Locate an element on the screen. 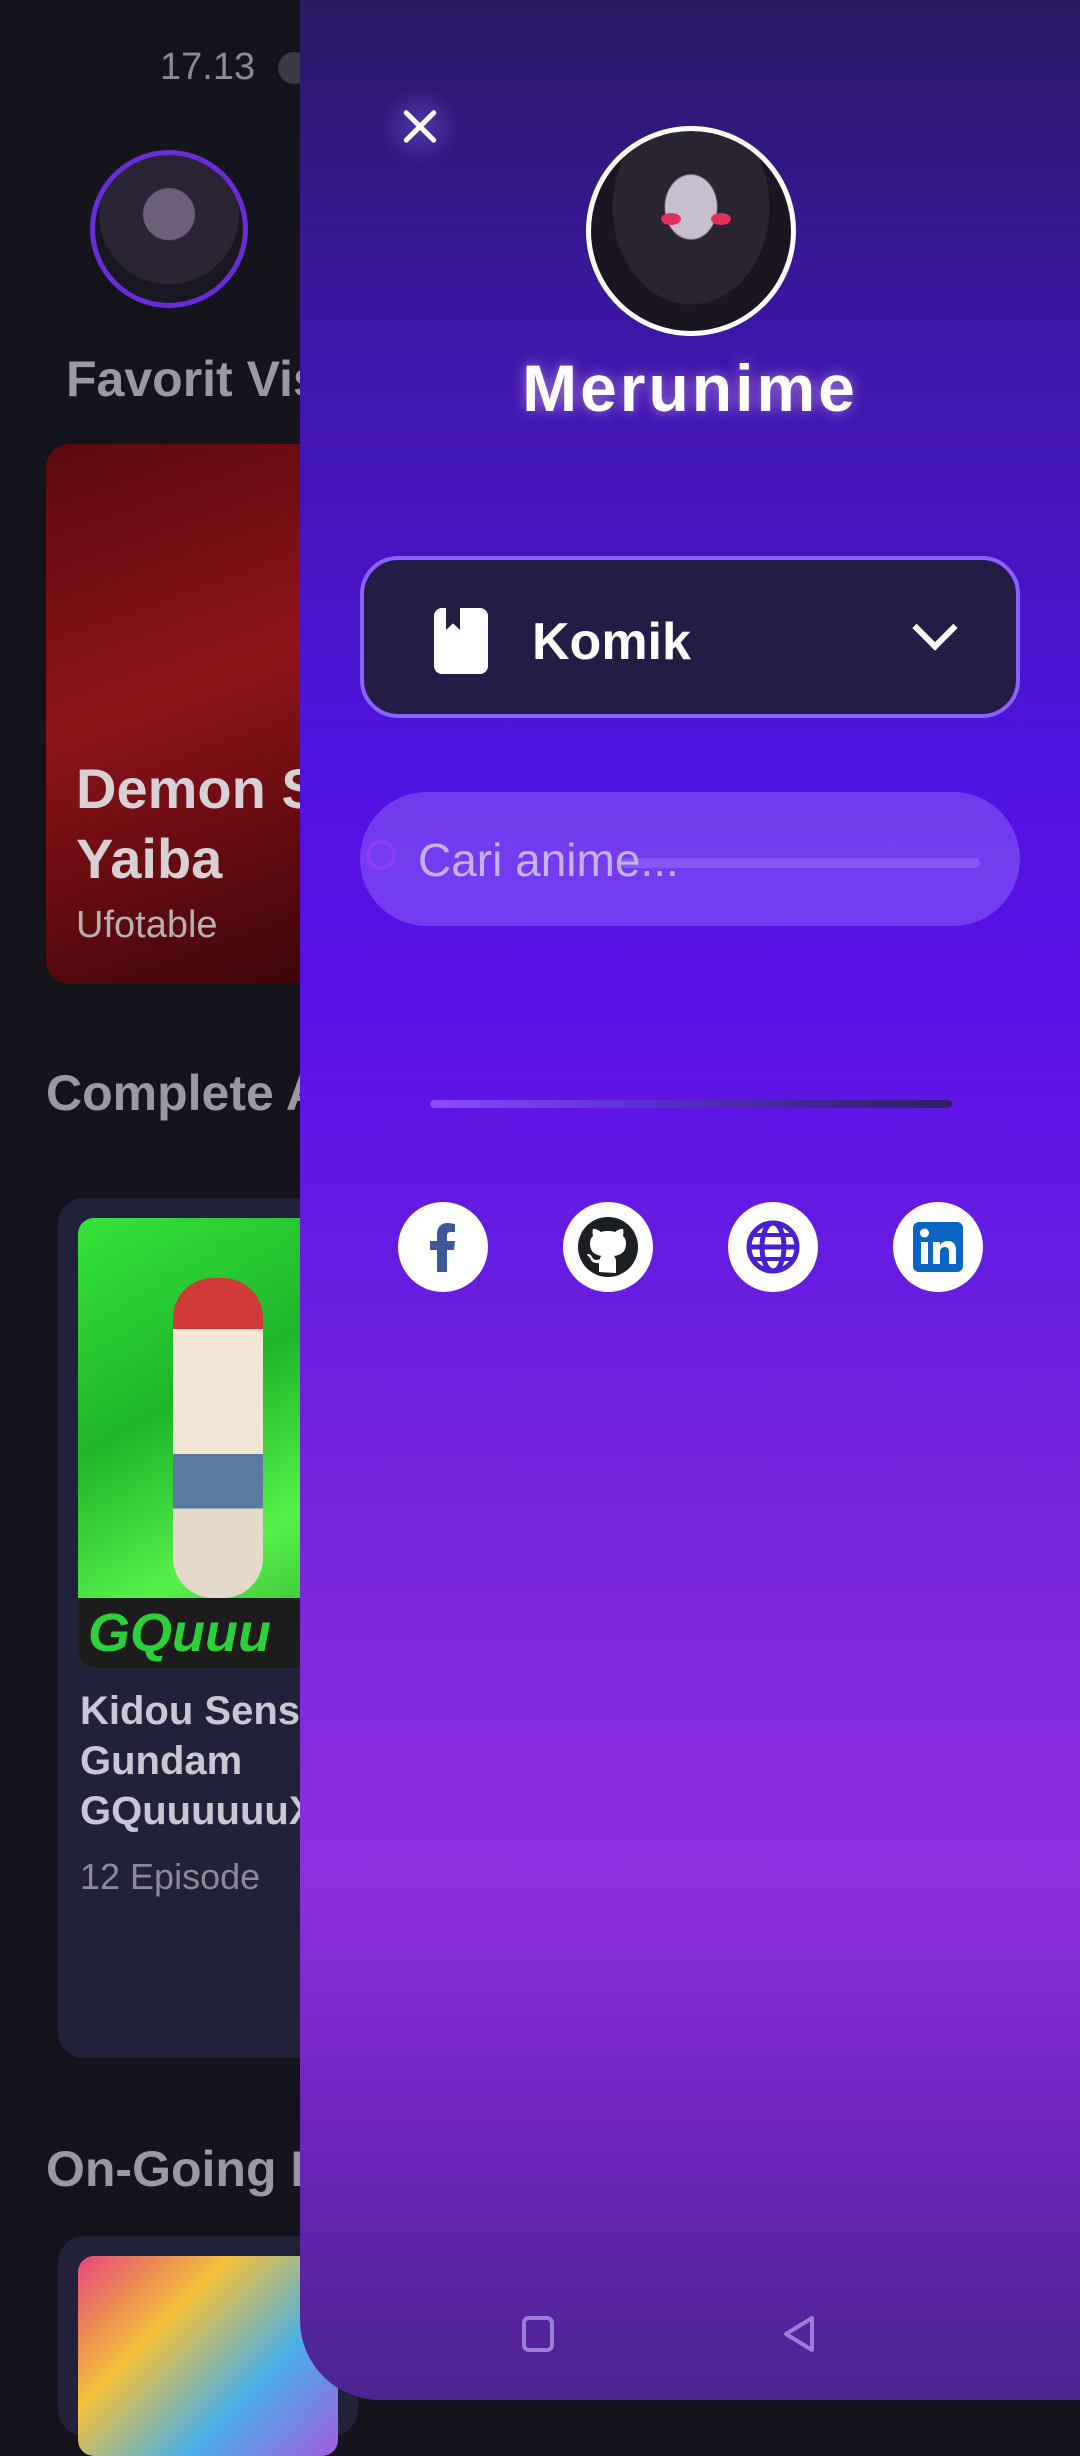 This screenshot has width=1080, height=2456. anime-poster: GQuuu is located at coordinates (208, 1443).